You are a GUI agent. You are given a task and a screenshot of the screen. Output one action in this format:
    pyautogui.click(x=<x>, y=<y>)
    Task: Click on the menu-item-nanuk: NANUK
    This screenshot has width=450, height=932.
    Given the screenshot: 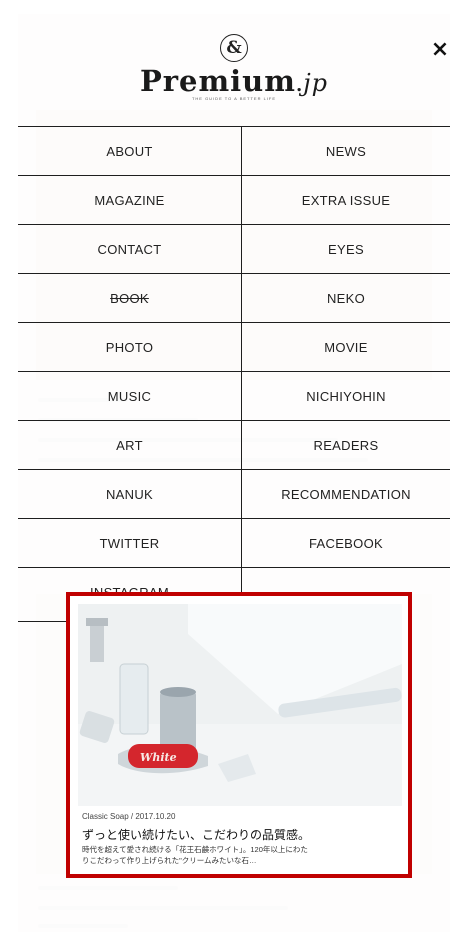 What is the action you would take?
    pyautogui.click(x=130, y=494)
    